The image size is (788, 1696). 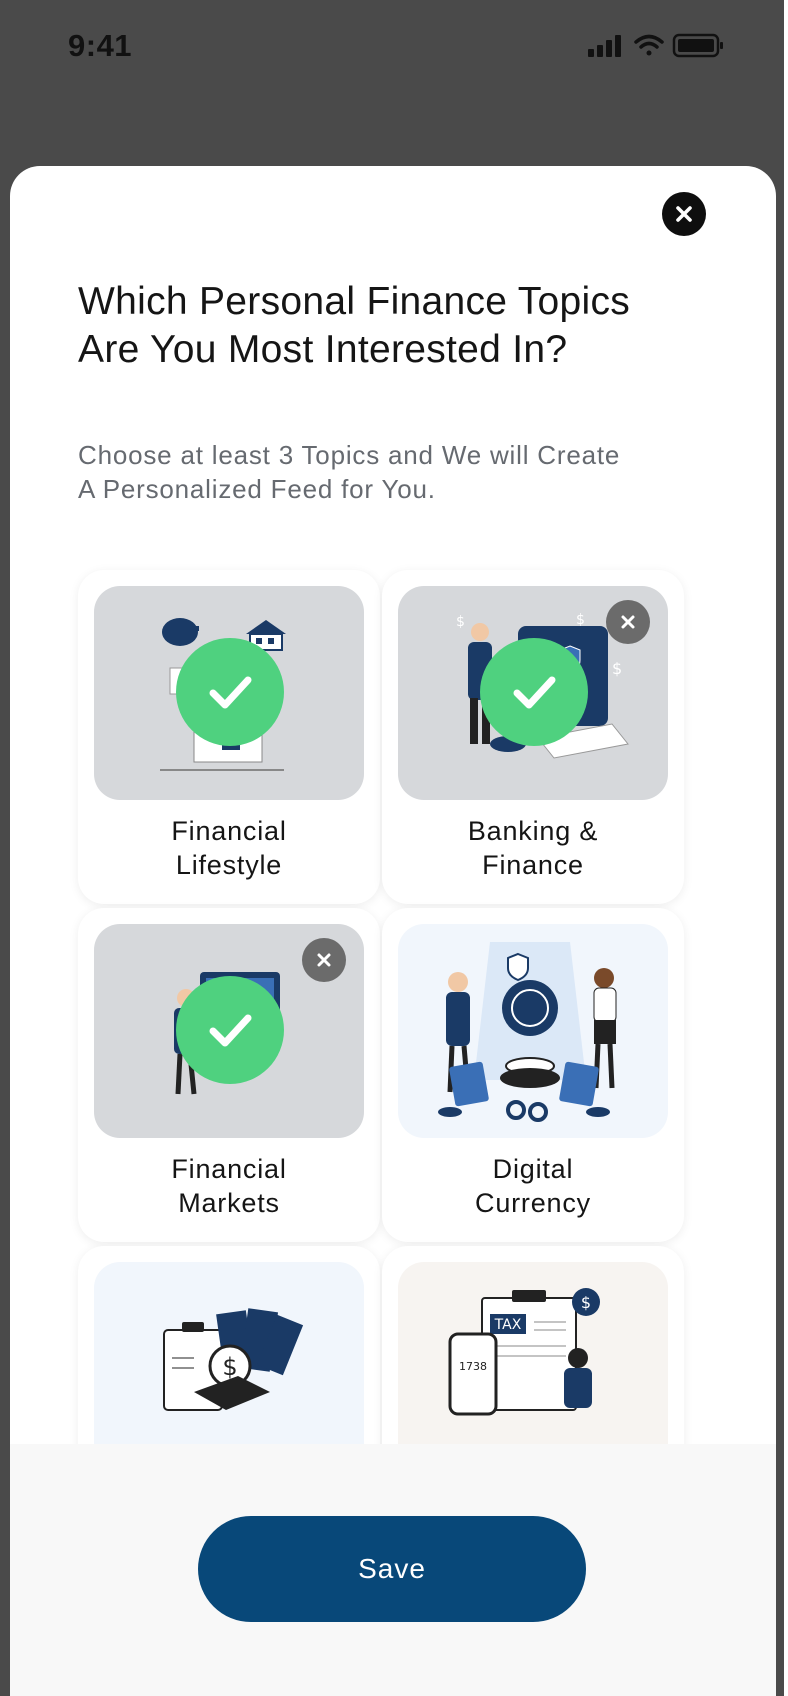 I want to click on save-button: Save, so click(x=392, y=1569).